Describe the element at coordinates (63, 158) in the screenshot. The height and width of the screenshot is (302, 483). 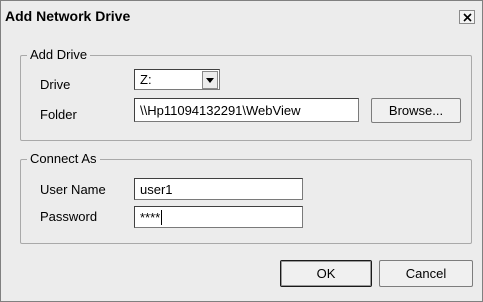
I see `connect-as-legend: Connect As` at that location.